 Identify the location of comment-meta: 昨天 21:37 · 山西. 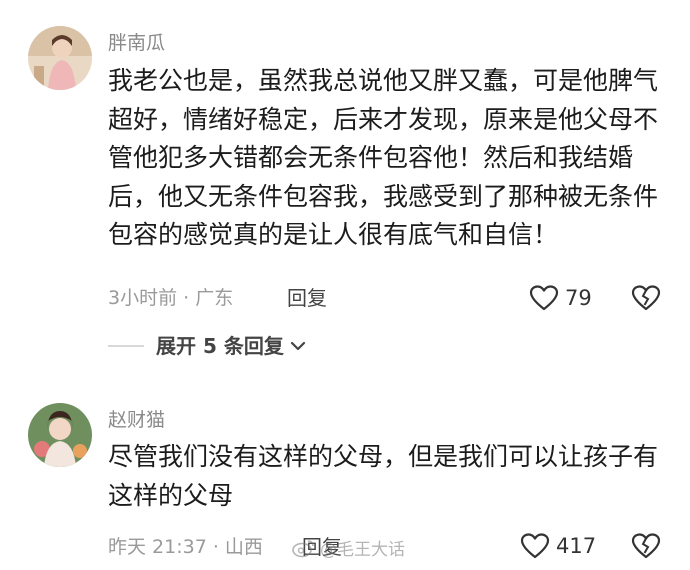
(185, 547).